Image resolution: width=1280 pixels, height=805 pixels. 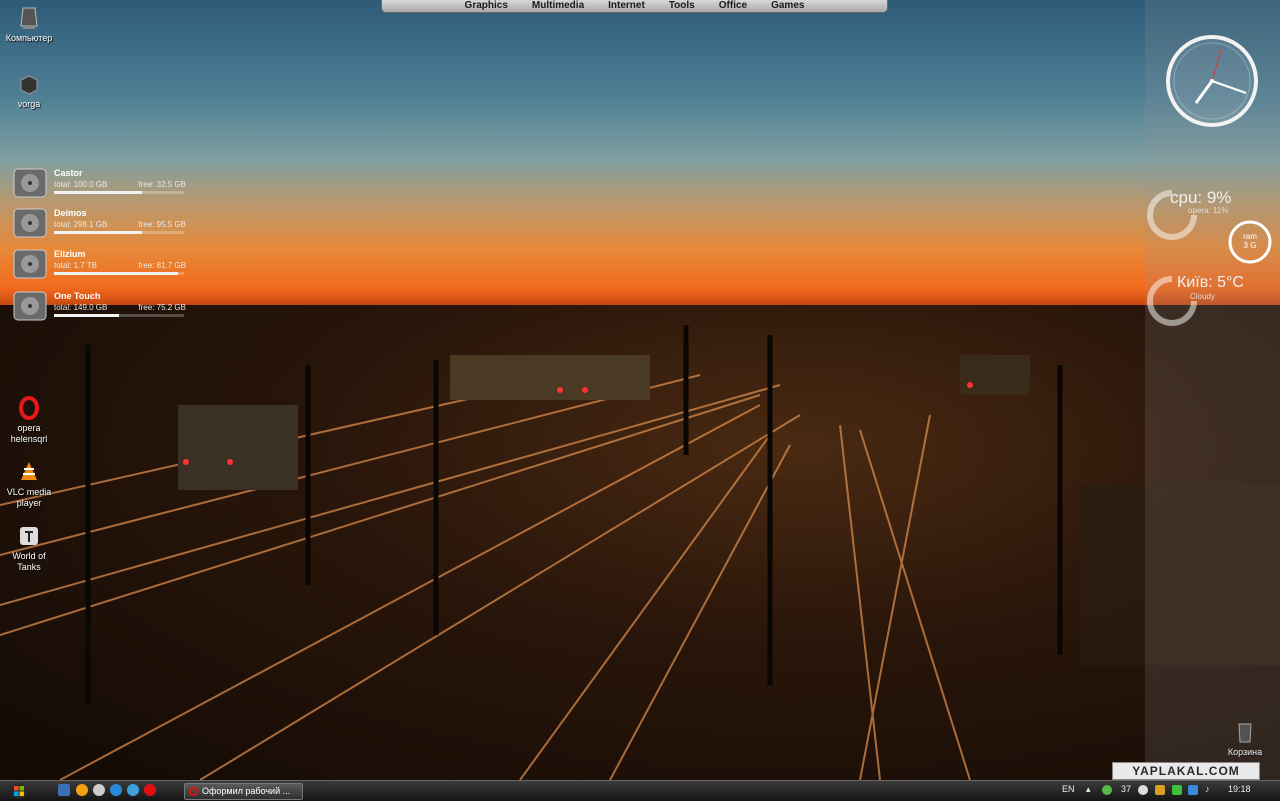 What do you see at coordinates (733, 6) in the screenshot?
I see `menu-office: Office` at bounding box center [733, 6].